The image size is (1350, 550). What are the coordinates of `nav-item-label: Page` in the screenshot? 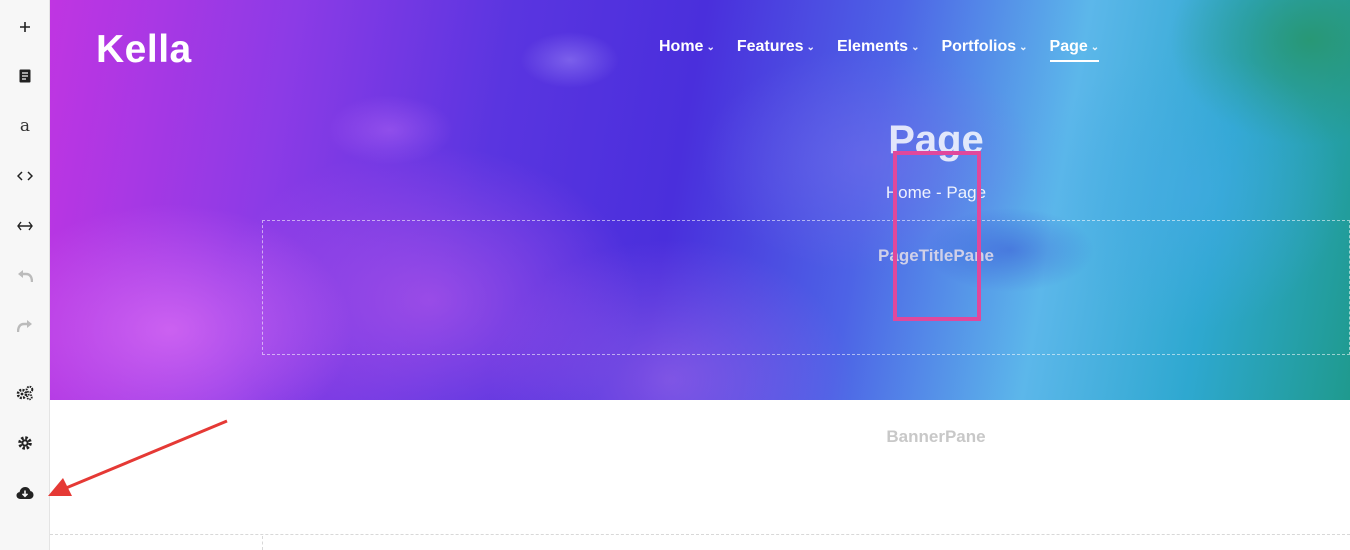 It's located at (1068, 46).